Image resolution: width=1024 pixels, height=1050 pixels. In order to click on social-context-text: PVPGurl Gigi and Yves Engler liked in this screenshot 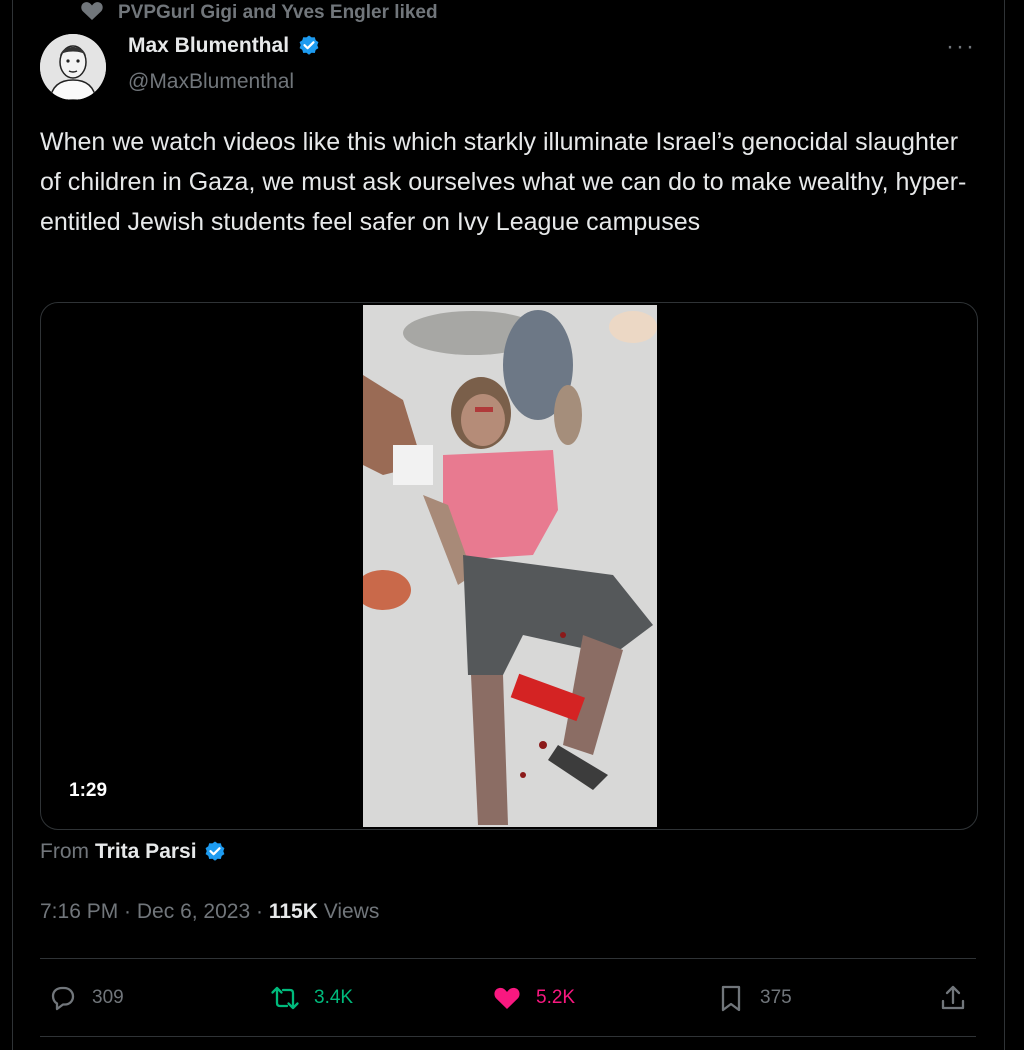, I will do `click(278, 12)`.